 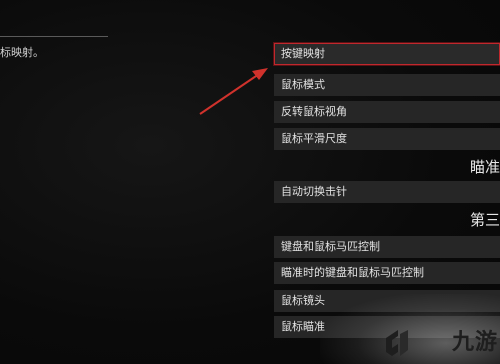 What do you see at coordinates (330, 246) in the screenshot?
I see `menu-item-label: 键盘和鼠标马匹控制` at bounding box center [330, 246].